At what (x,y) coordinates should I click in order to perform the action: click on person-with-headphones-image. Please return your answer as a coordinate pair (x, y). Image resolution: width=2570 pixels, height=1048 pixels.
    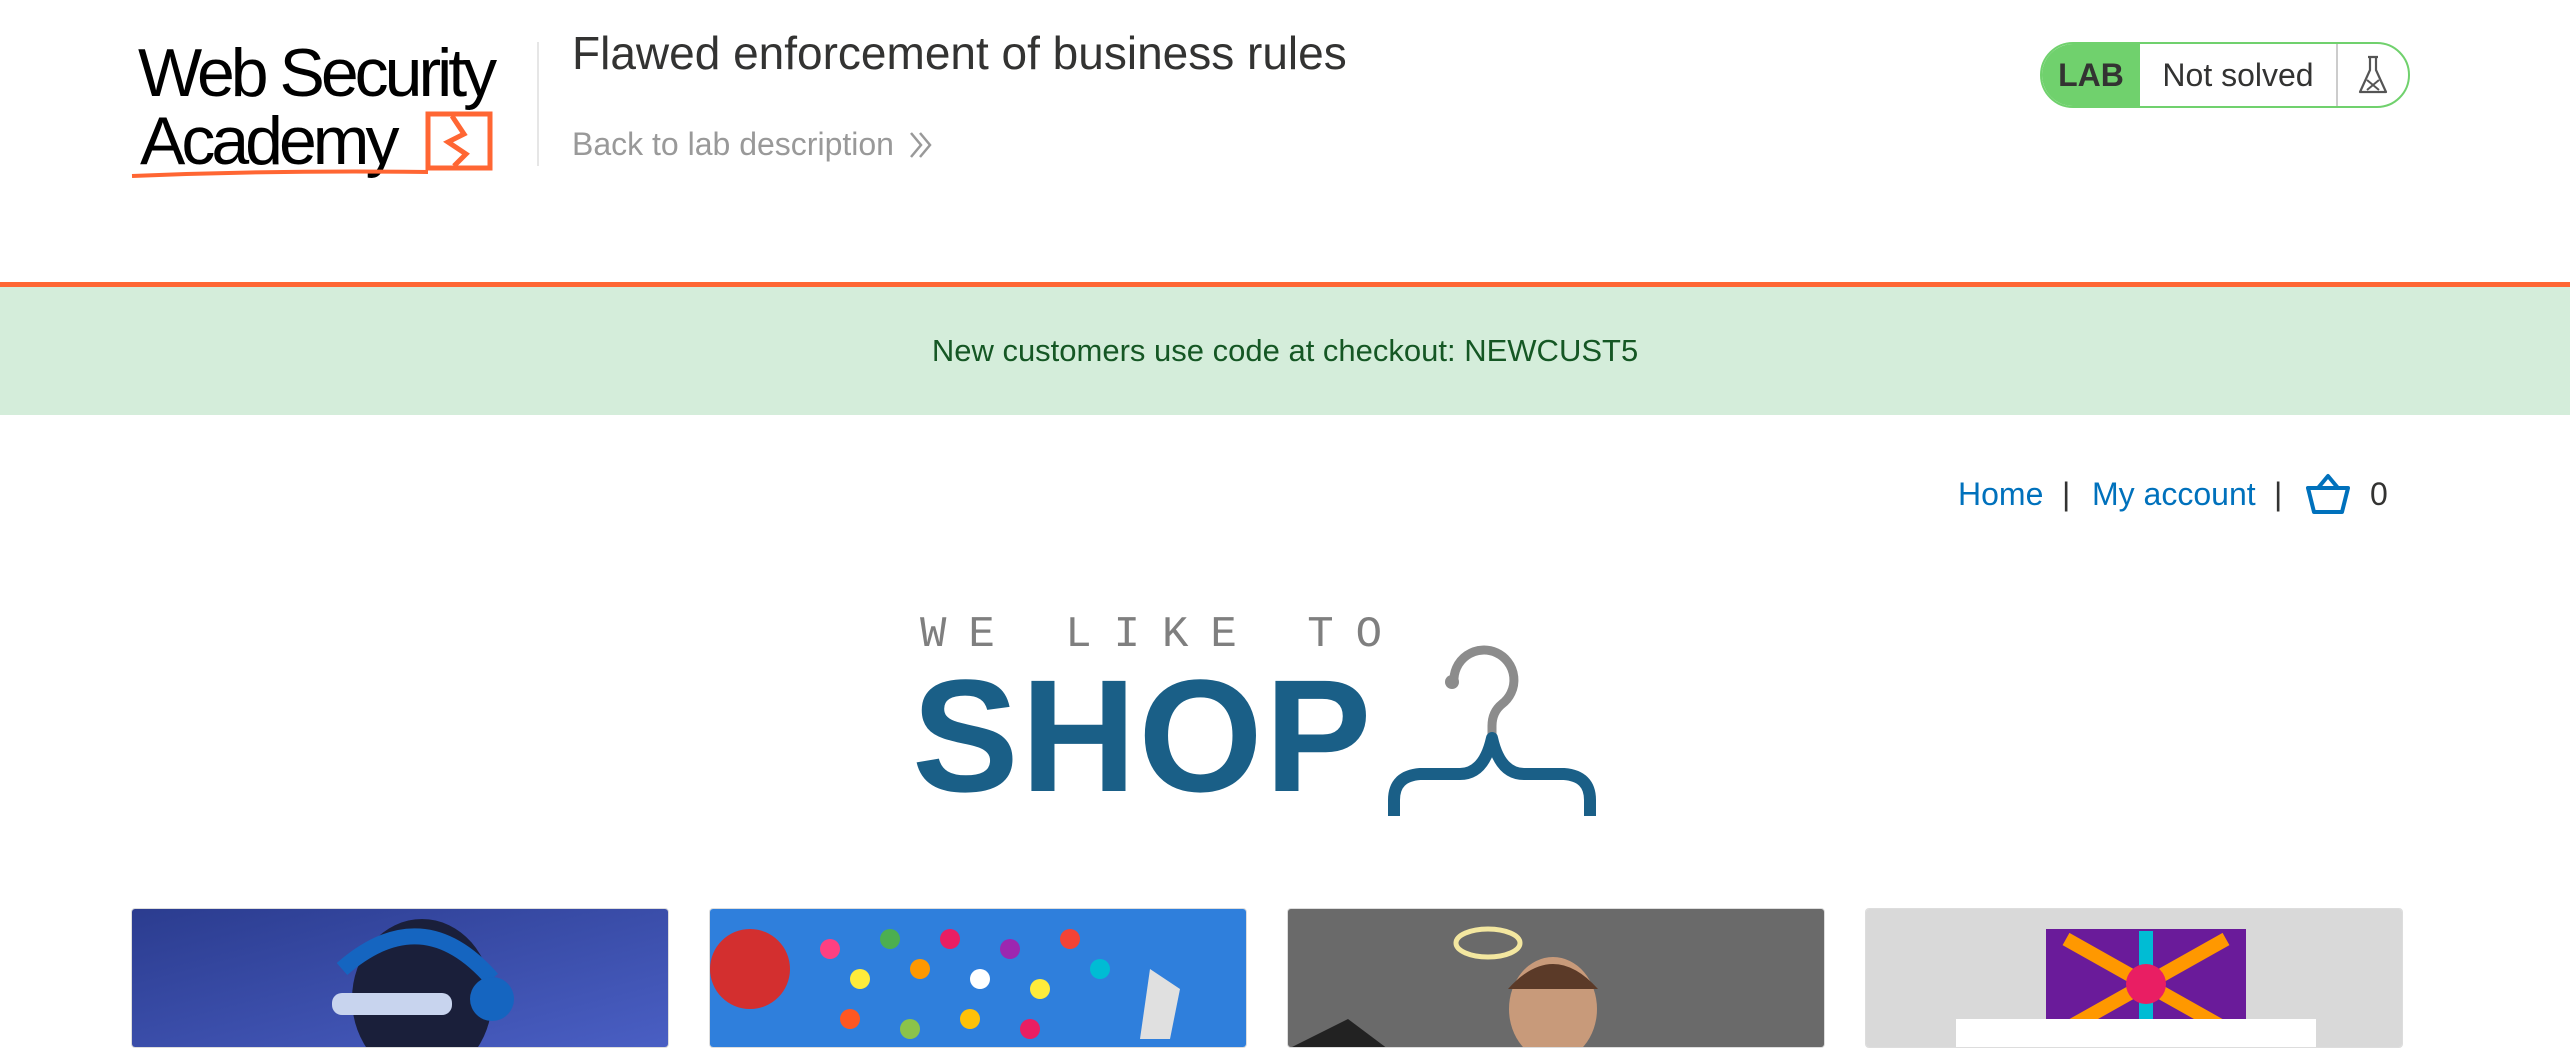
    Looking at the image, I should click on (400, 978).